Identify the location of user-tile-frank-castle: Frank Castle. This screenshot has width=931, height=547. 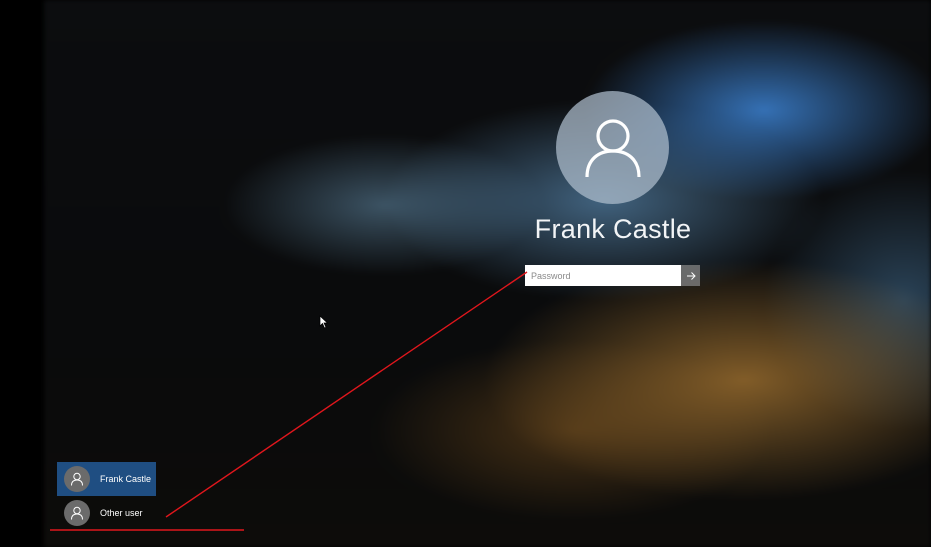
(106, 479).